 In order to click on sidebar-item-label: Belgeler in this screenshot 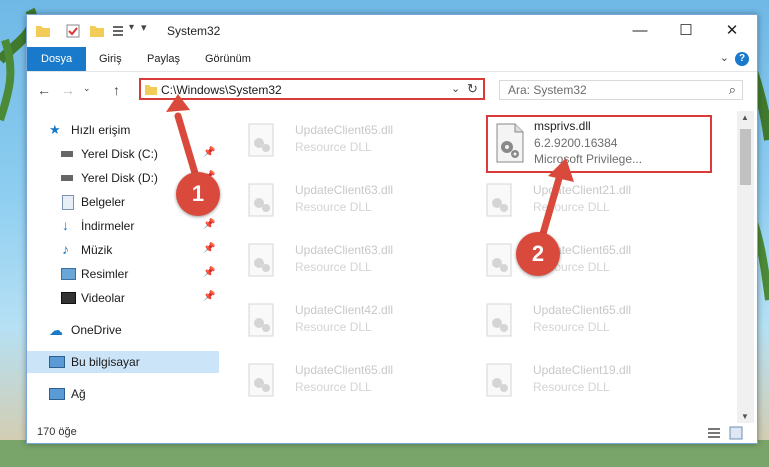, I will do `click(103, 202)`.